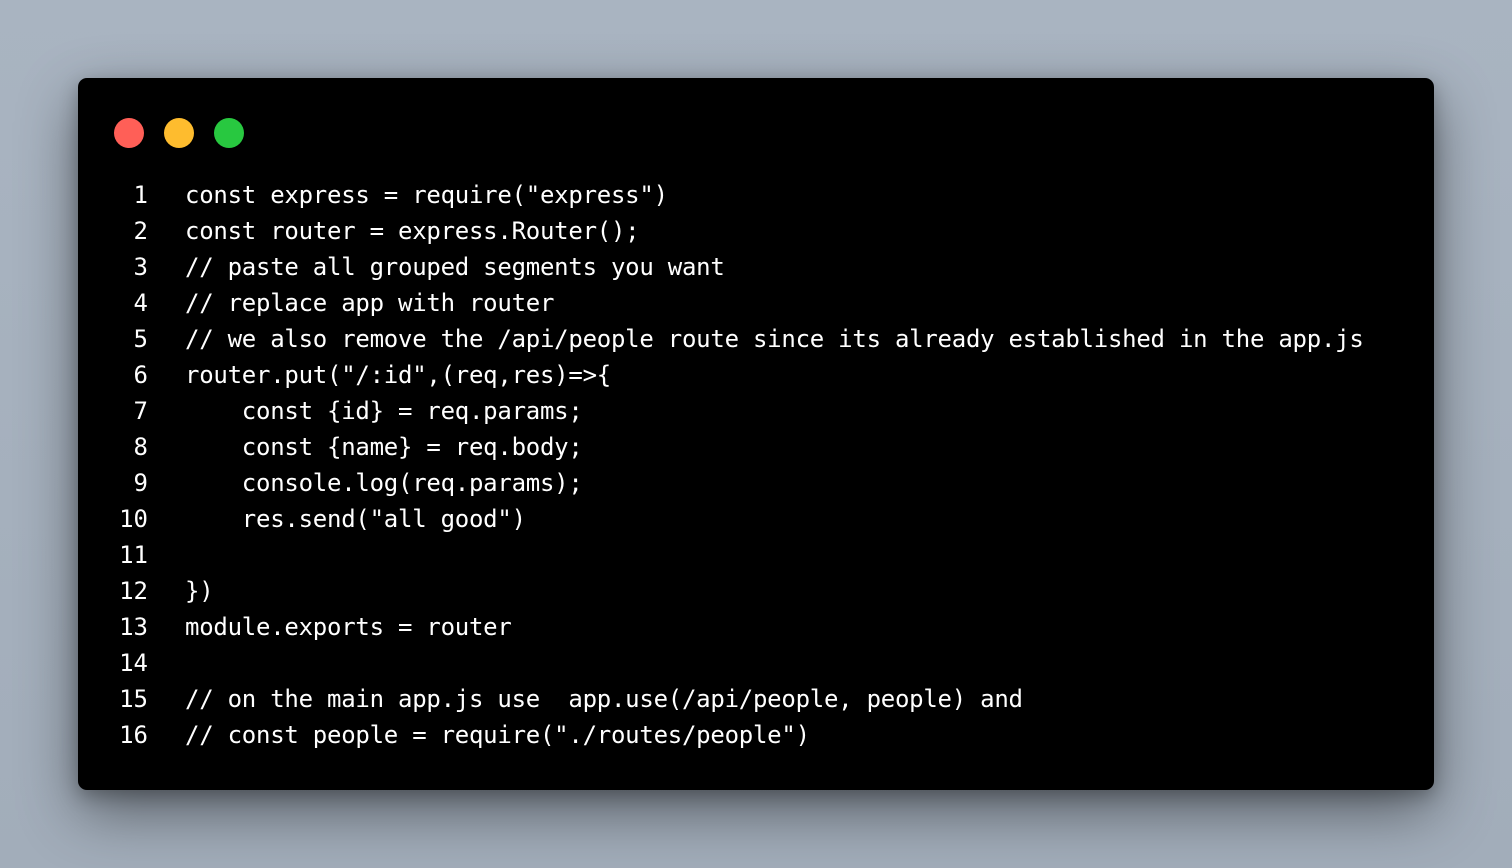 The height and width of the screenshot is (868, 1512). Describe the element at coordinates (756, 519) in the screenshot. I see `code-line: 10 res.send("all good")` at that location.